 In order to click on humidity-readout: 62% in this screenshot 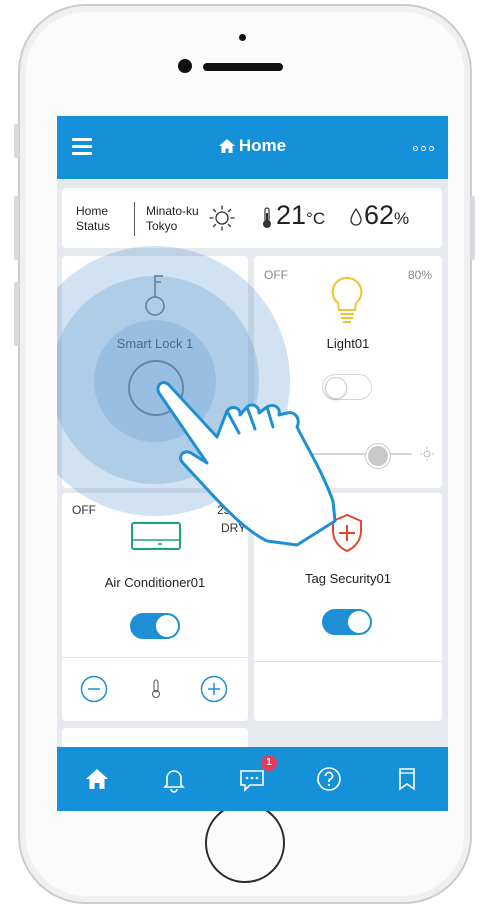, I will do `click(386, 215)`.